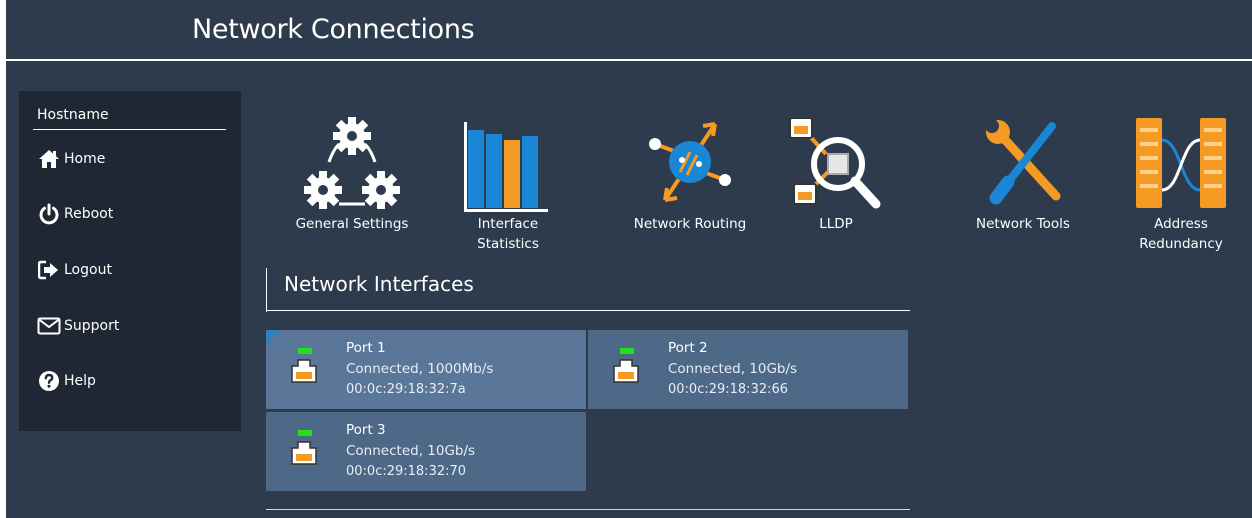  I want to click on wrench-screwdriver-icon, so click(1023, 157).